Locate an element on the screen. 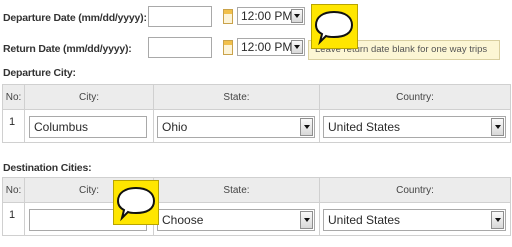 The height and width of the screenshot is (247, 512). table-row: 1 Choose United States is located at coordinates (256, 219).